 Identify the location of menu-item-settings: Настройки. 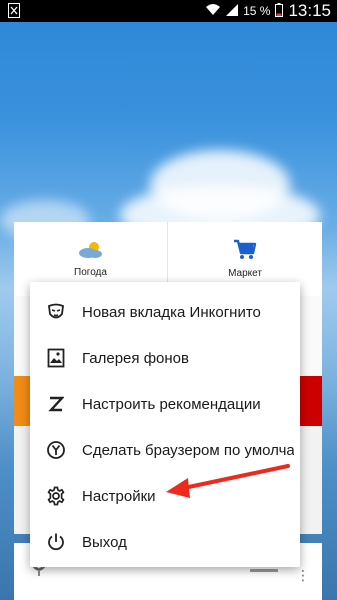
(165, 496).